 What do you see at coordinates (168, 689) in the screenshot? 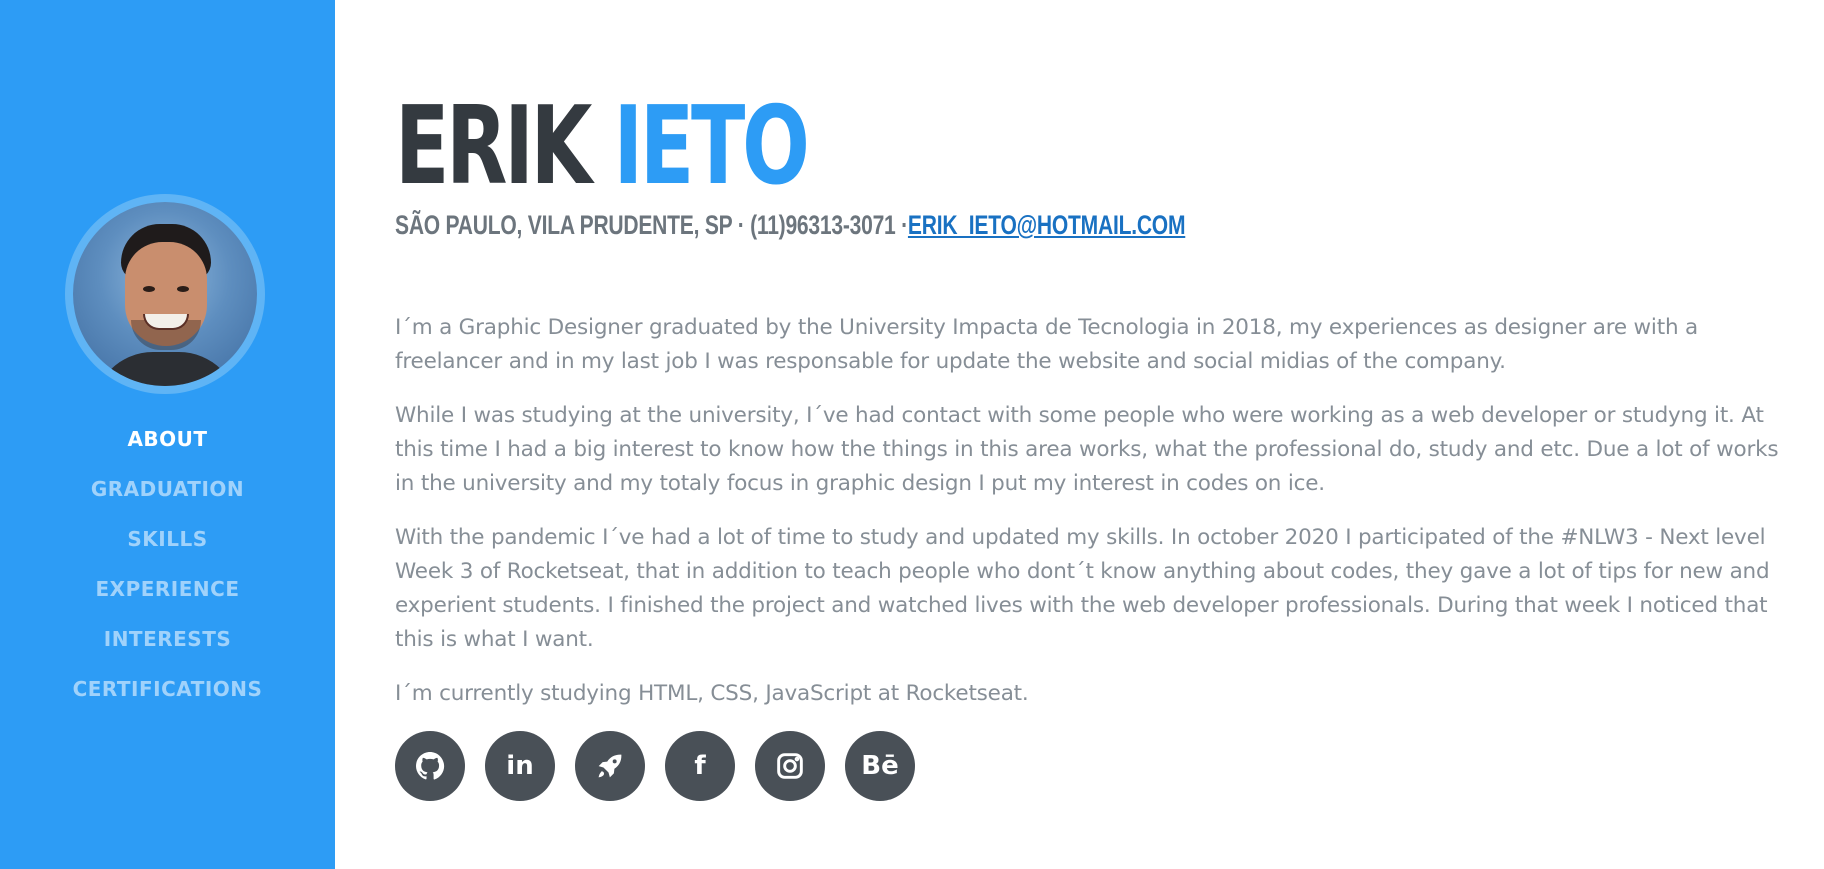
I see `nav-item-certifications: CERTIFICATIONS` at bounding box center [168, 689].